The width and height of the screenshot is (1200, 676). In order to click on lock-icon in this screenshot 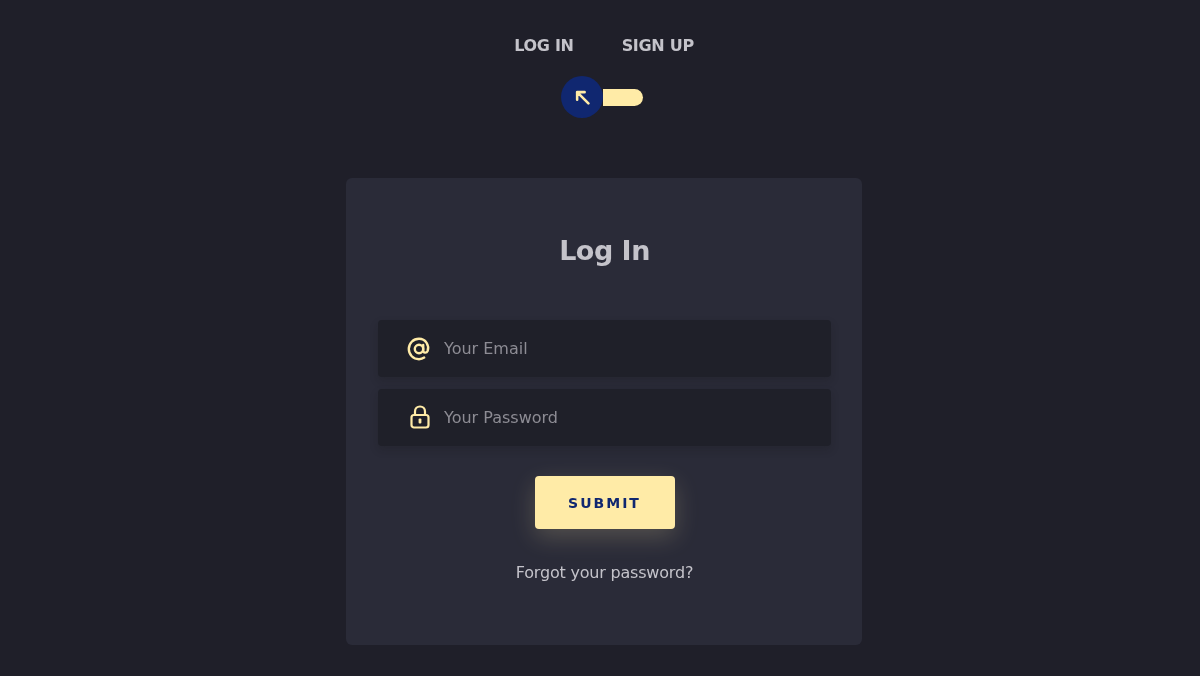, I will do `click(420, 417)`.